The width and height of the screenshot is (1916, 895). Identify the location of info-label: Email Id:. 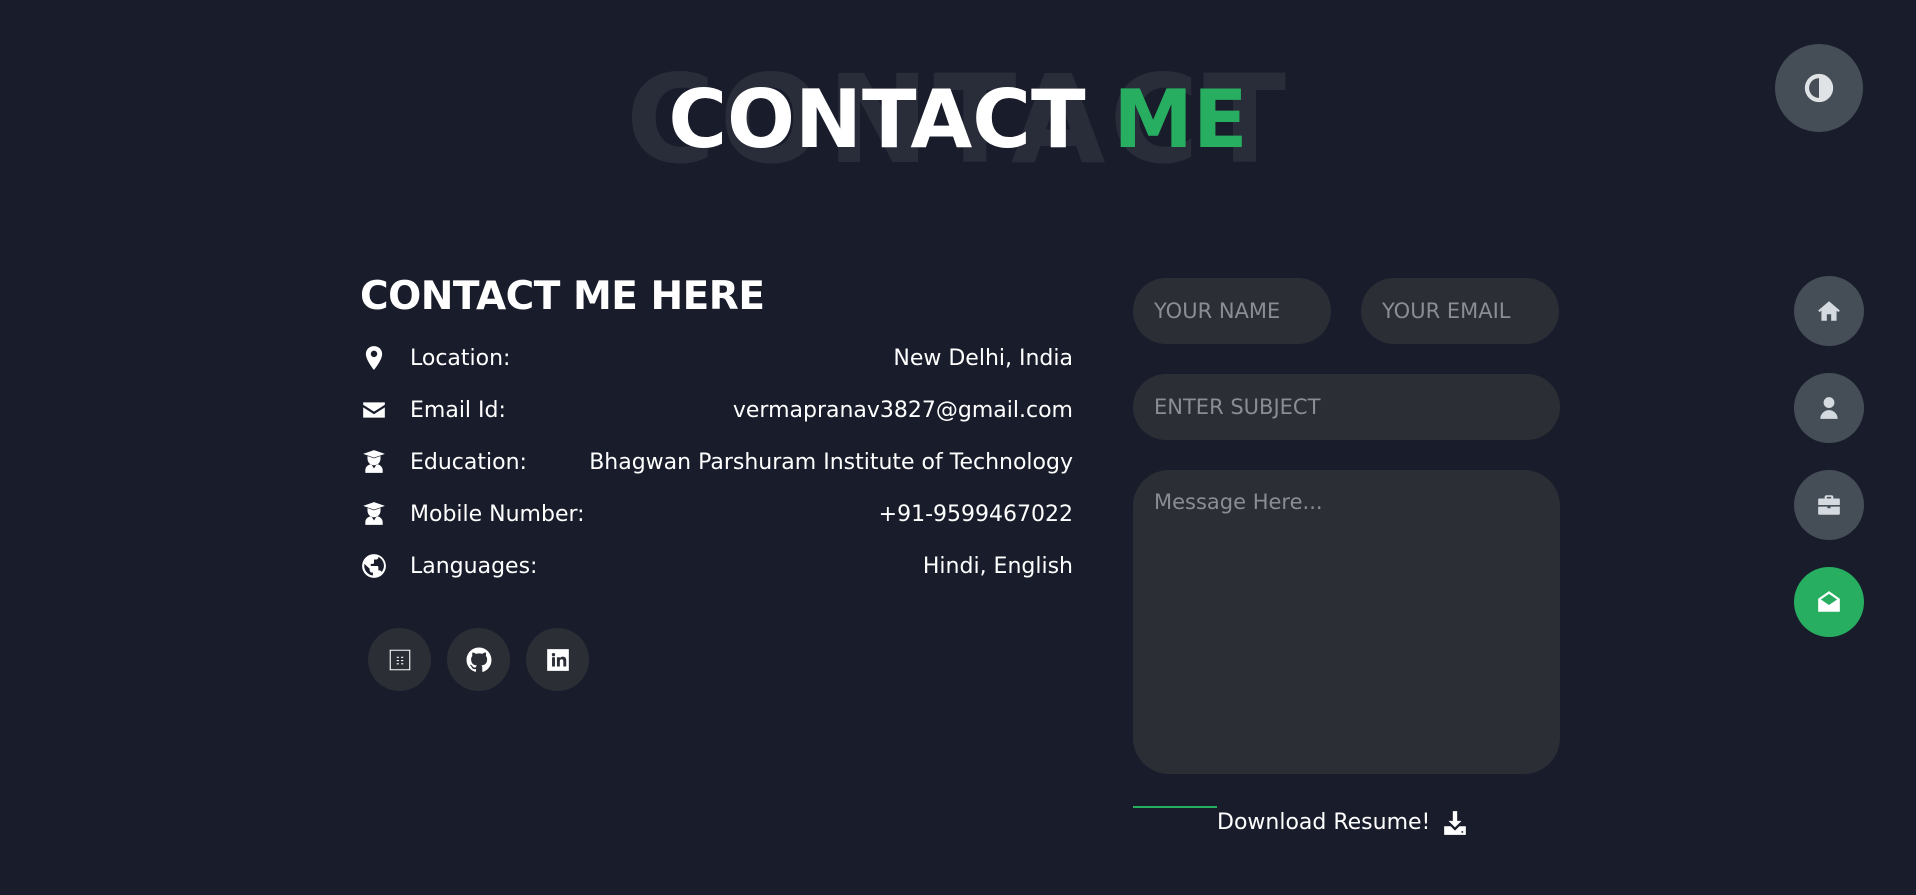
(458, 410).